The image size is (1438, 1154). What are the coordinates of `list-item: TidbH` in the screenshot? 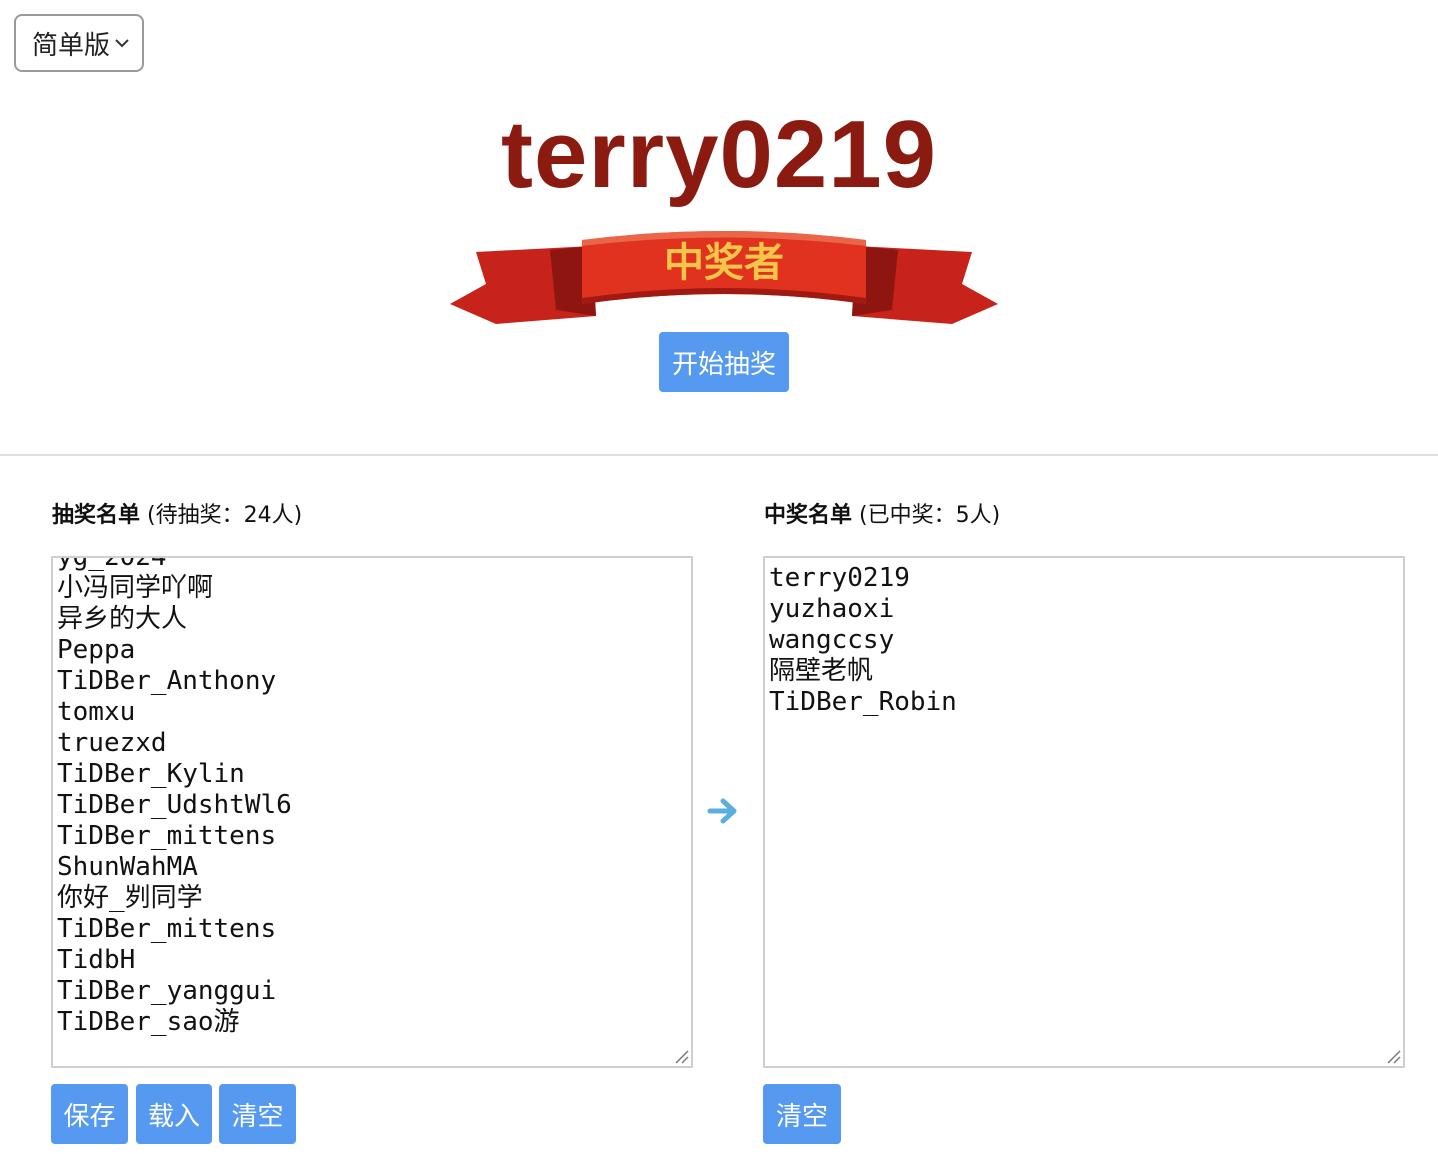 It's located at (96, 960).